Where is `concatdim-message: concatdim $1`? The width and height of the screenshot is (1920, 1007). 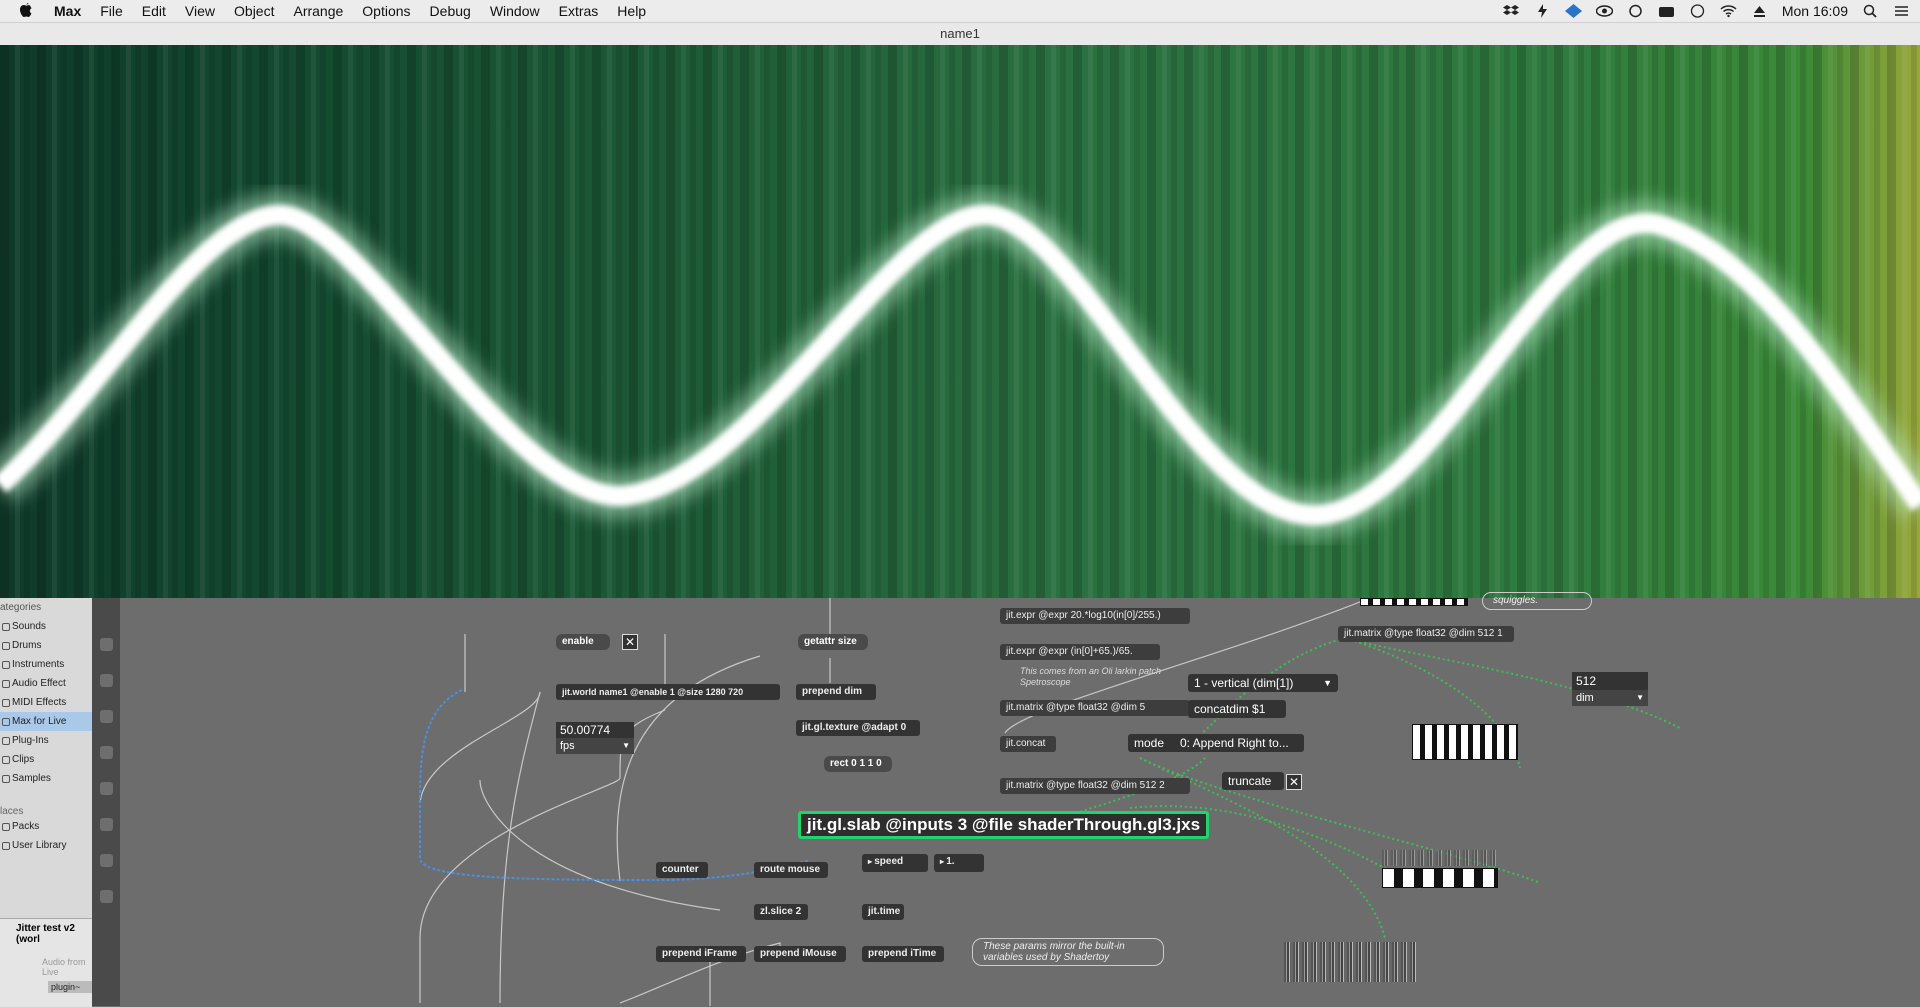 concatdim-message: concatdim $1 is located at coordinates (1237, 709).